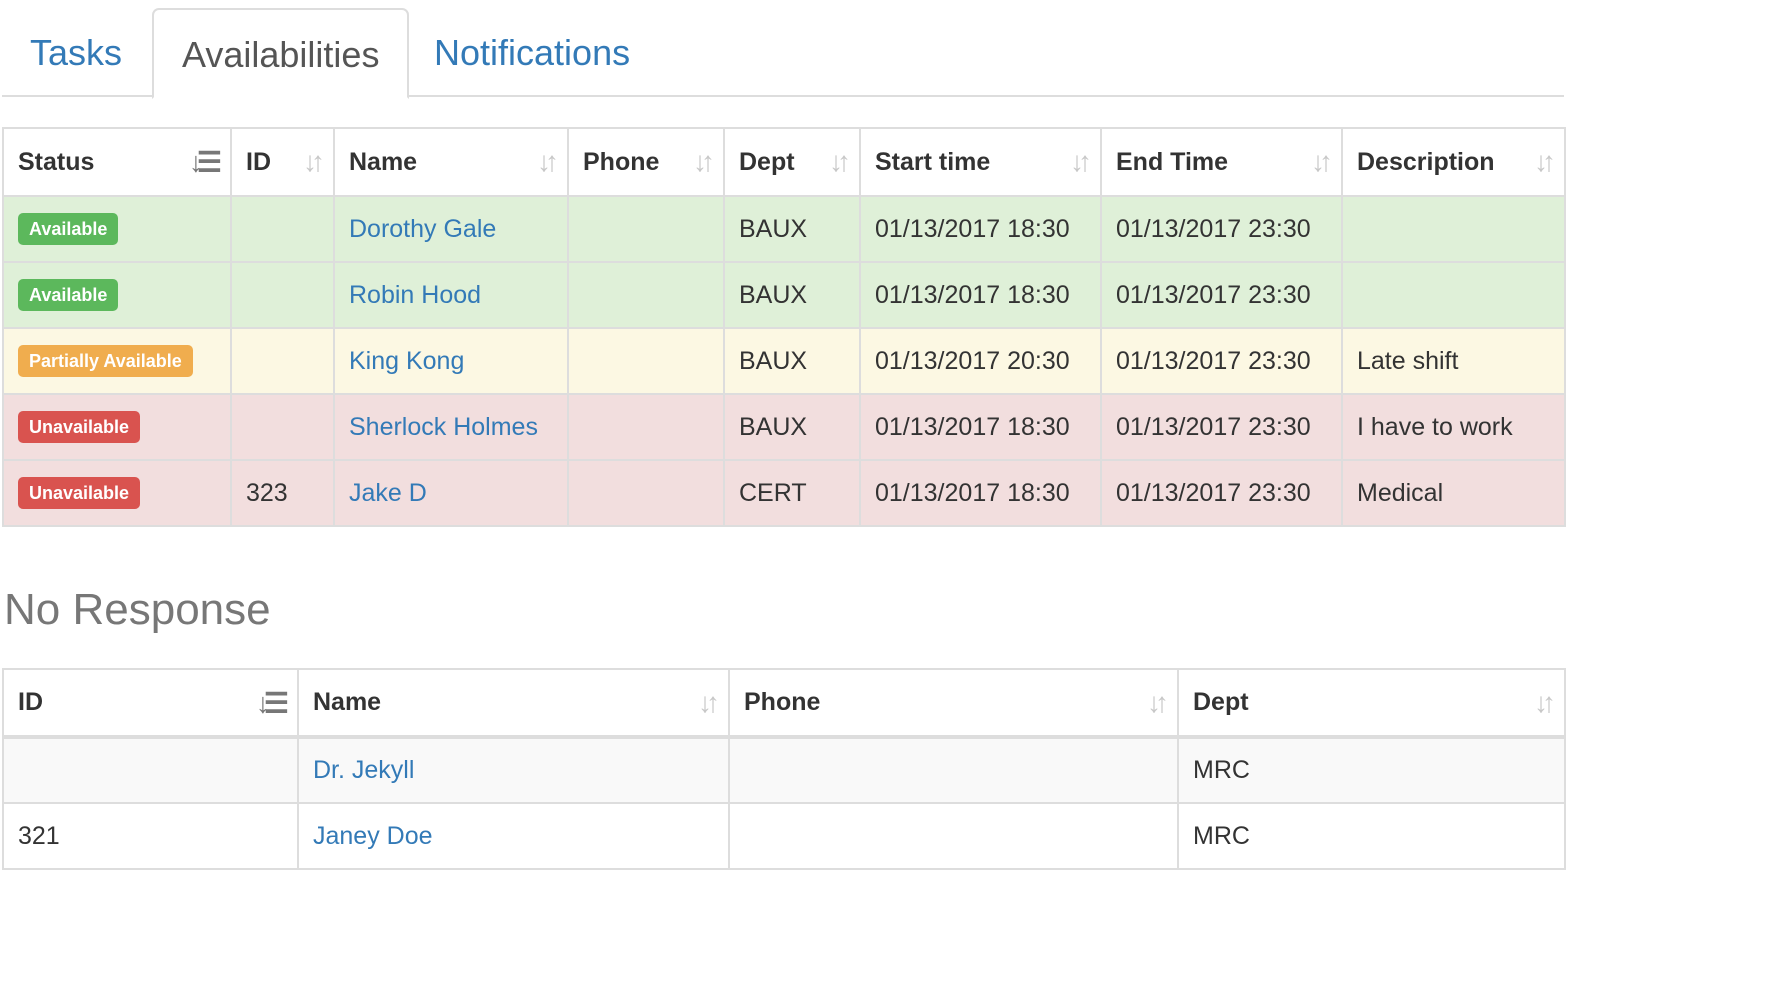 This screenshot has height=984, width=1768. I want to click on column-header-label: Description, so click(1426, 161).